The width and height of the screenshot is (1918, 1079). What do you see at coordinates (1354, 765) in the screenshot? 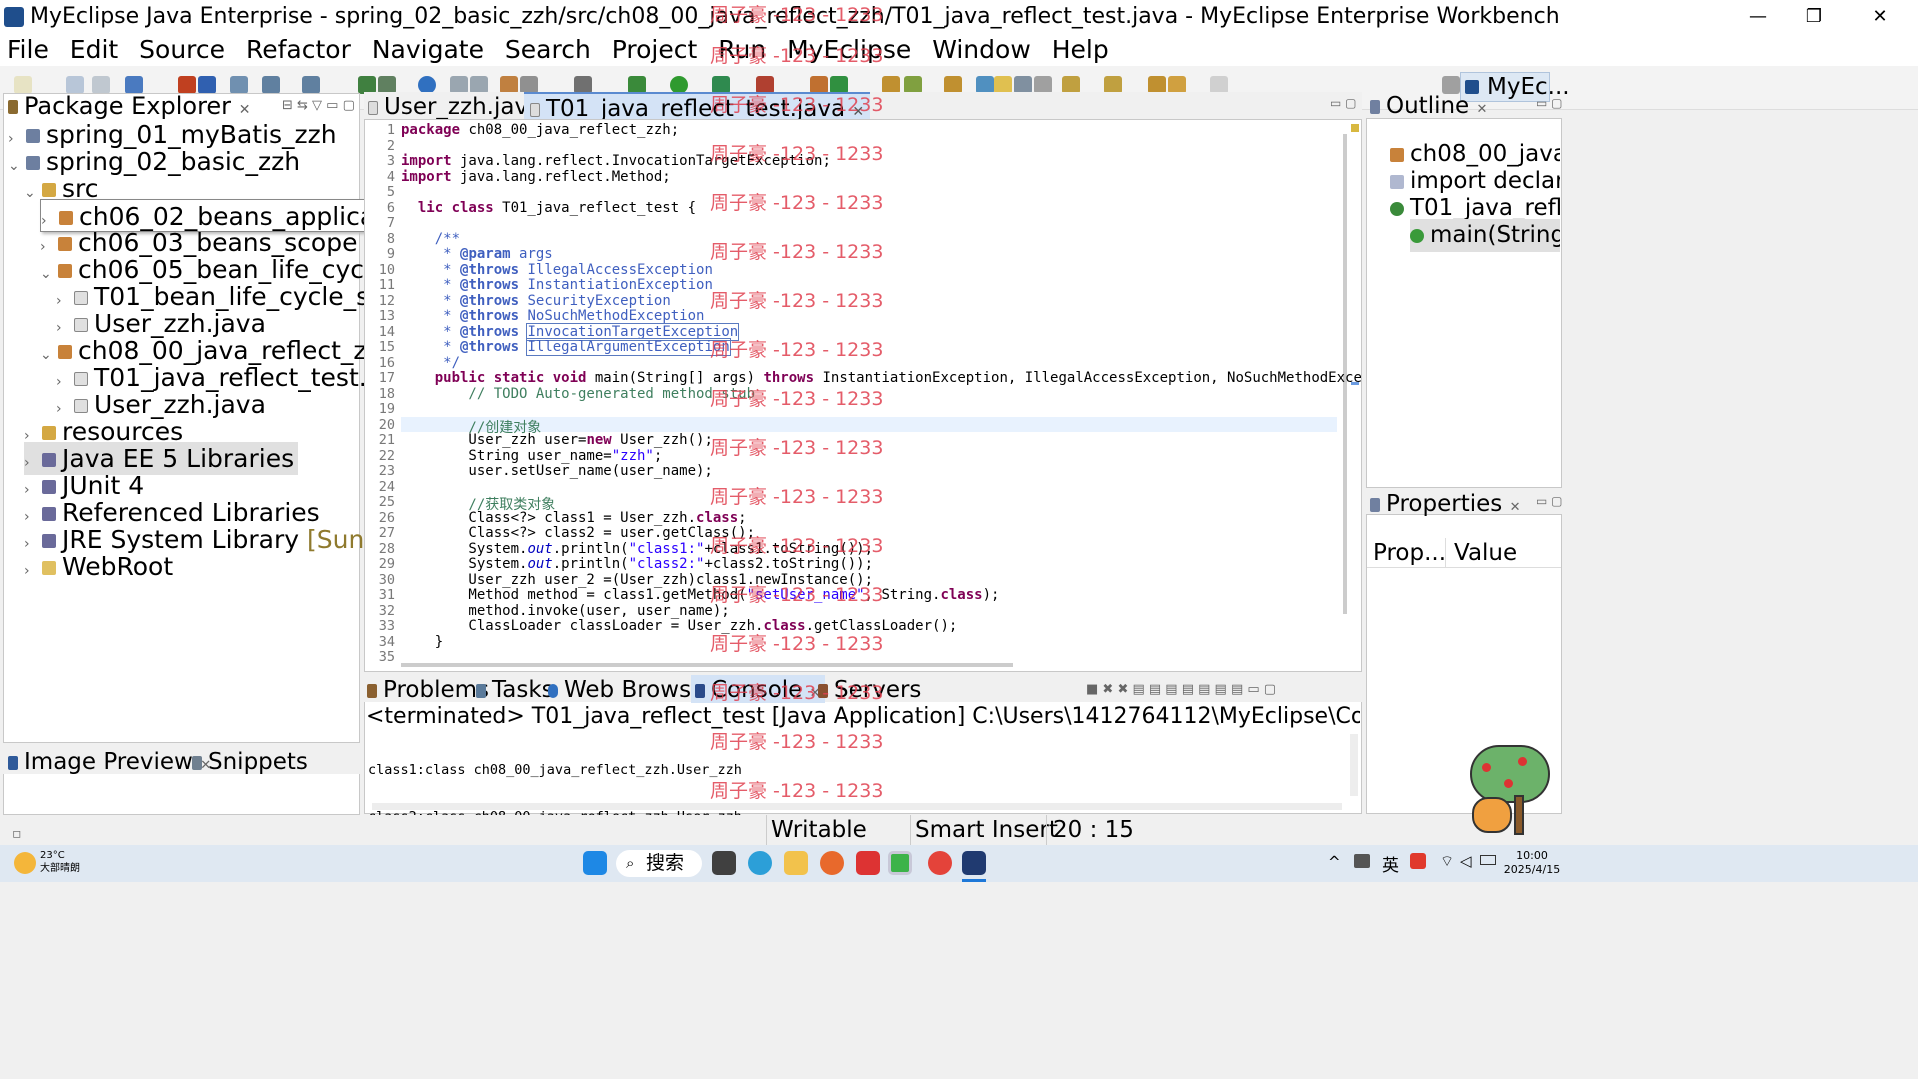
I see `console-vertical-scrollbar` at bounding box center [1354, 765].